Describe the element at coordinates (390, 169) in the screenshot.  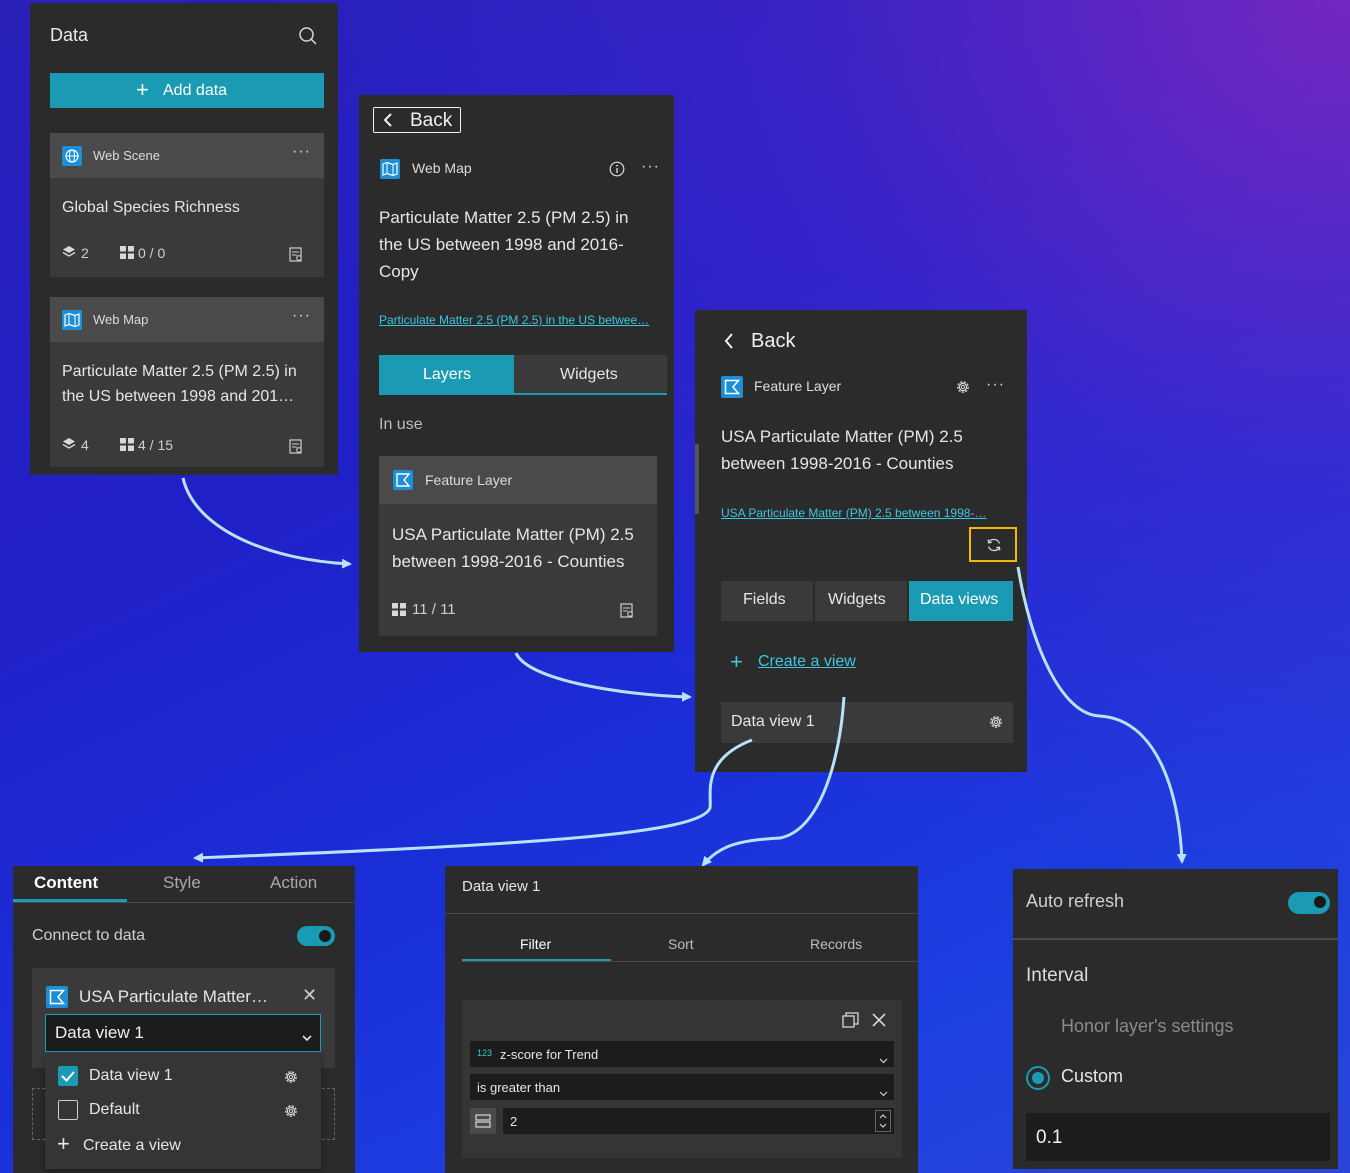
I see `map-icon` at that location.